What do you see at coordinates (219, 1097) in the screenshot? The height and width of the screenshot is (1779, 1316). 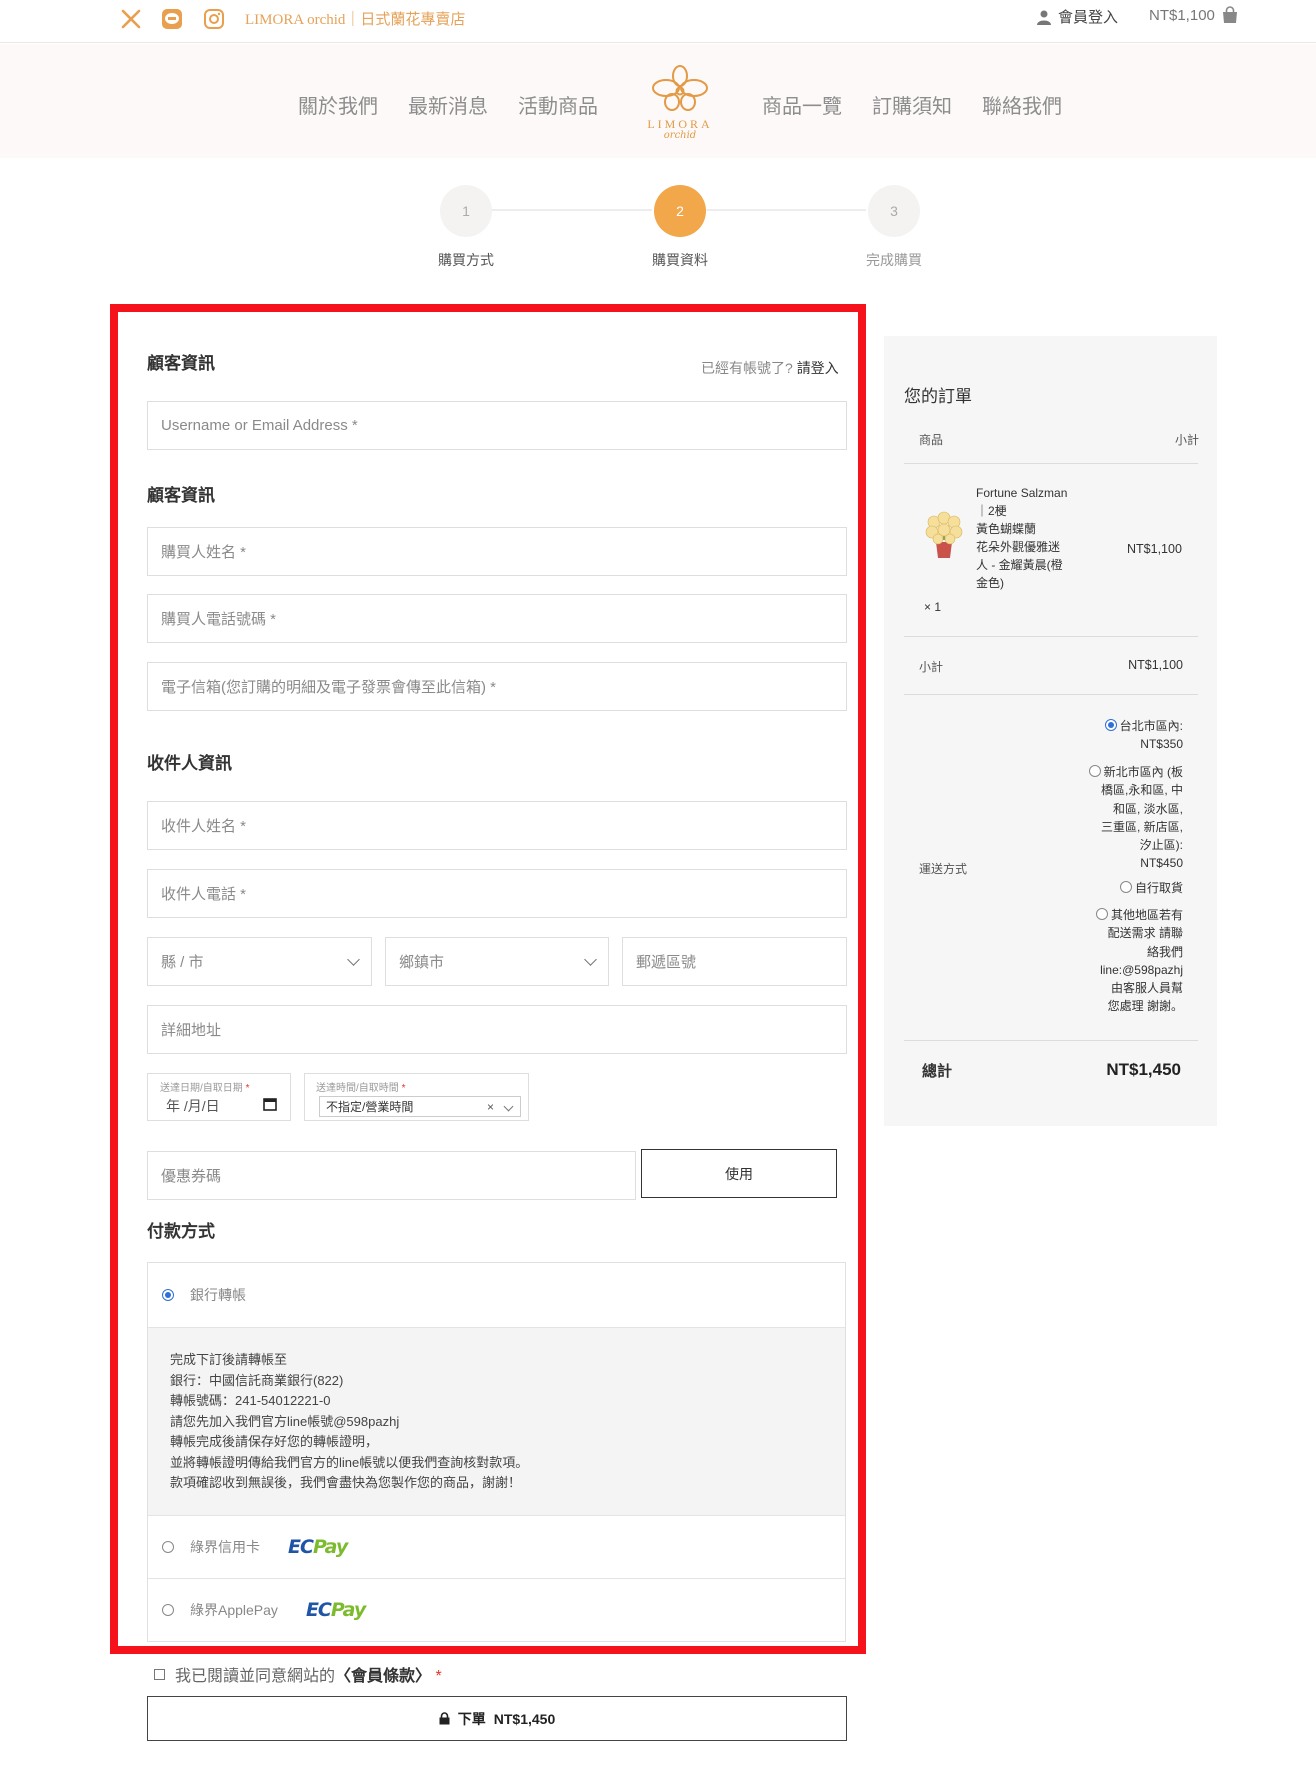 I see `delivery-date-field: 送達日期/自取日期 * 年 /月/日` at bounding box center [219, 1097].